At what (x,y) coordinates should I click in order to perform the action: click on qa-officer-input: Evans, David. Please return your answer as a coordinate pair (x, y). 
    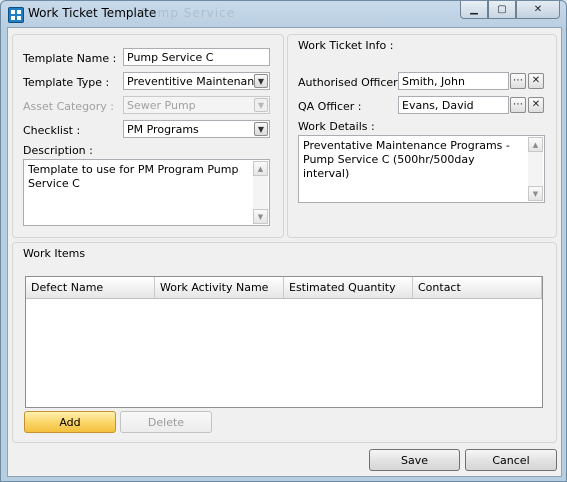
    Looking at the image, I should click on (453, 105).